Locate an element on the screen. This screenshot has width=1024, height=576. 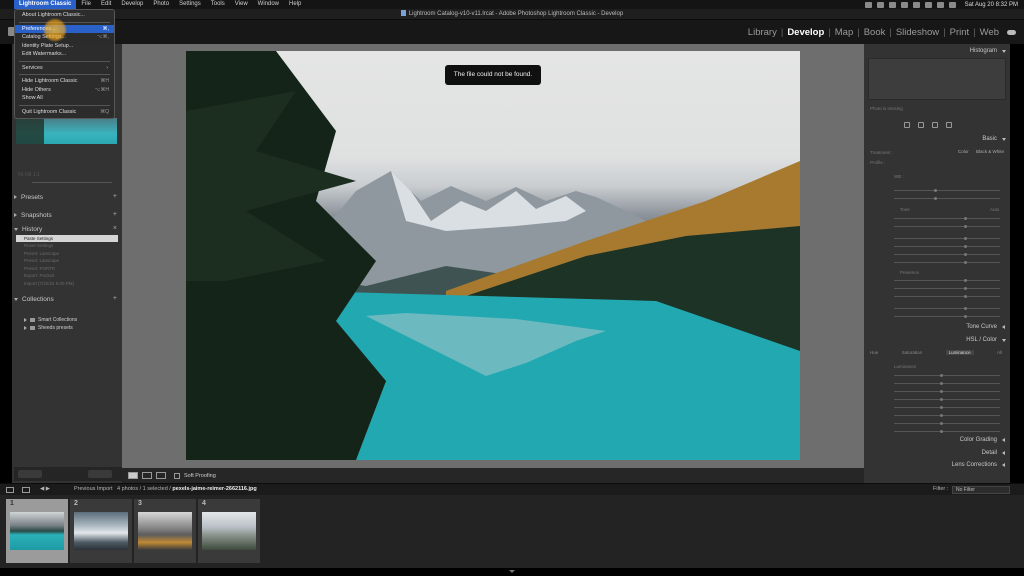
filmstrip-cell: 3 is located at coordinates (165, 531).